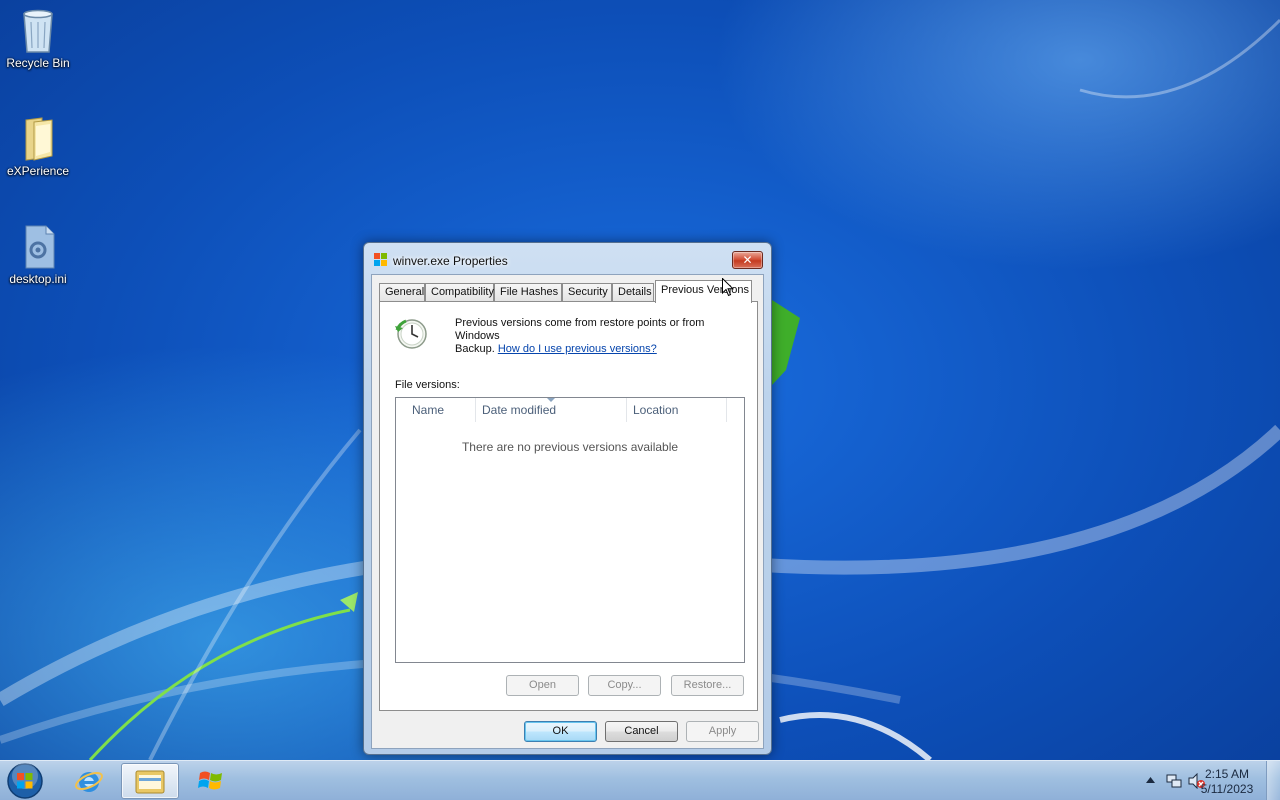 The image size is (1280, 800). Describe the element at coordinates (528, 292) in the screenshot. I see `tab-file-hashes: File Hashes` at that location.